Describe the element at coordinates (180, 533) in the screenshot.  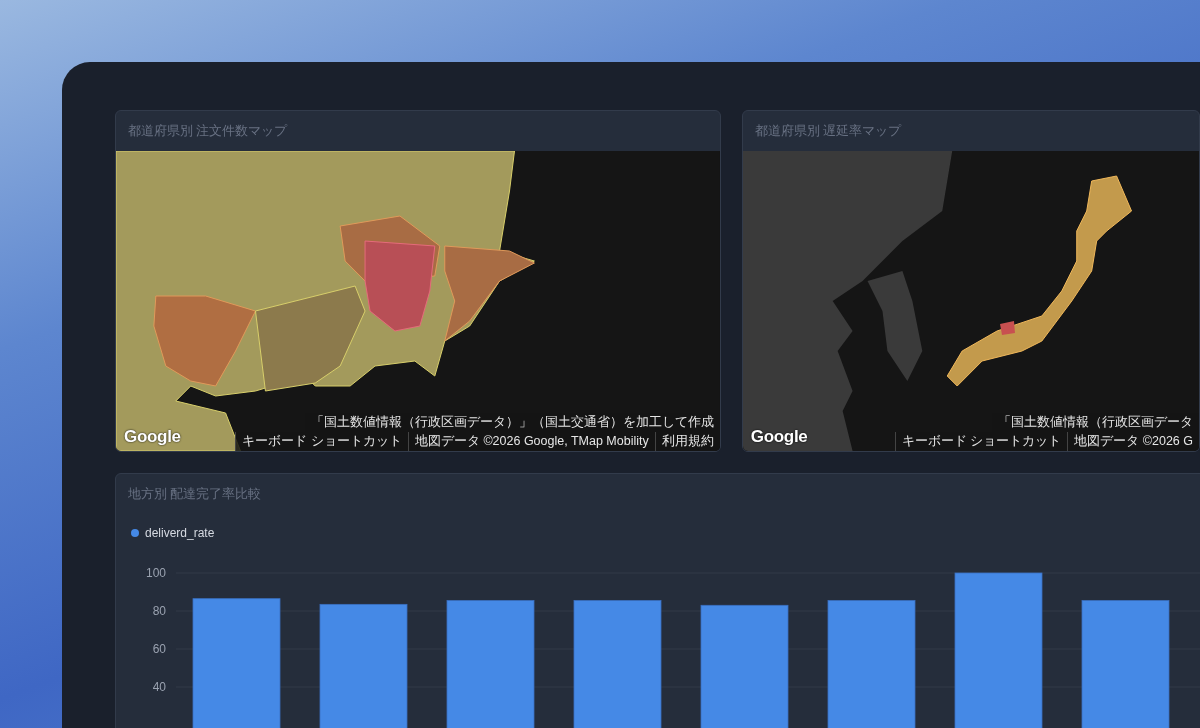
I see `legend-label: deliverd_rate` at that location.